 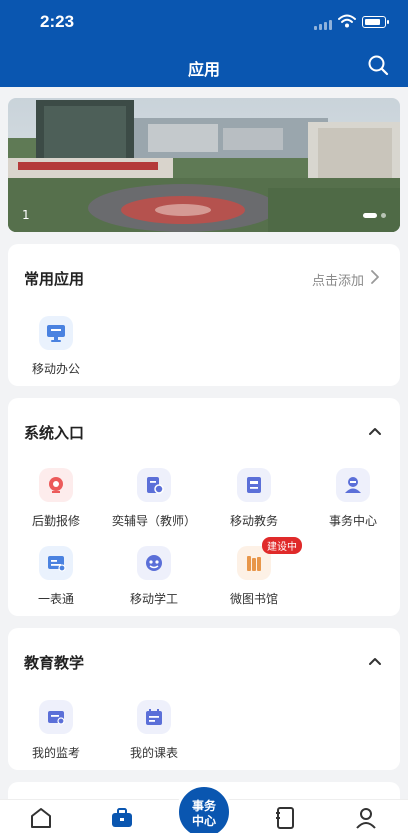 What do you see at coordinates (55, 753) in the screenshot?
I see `app-label: 我的监考` at bounding box center [55, 753].